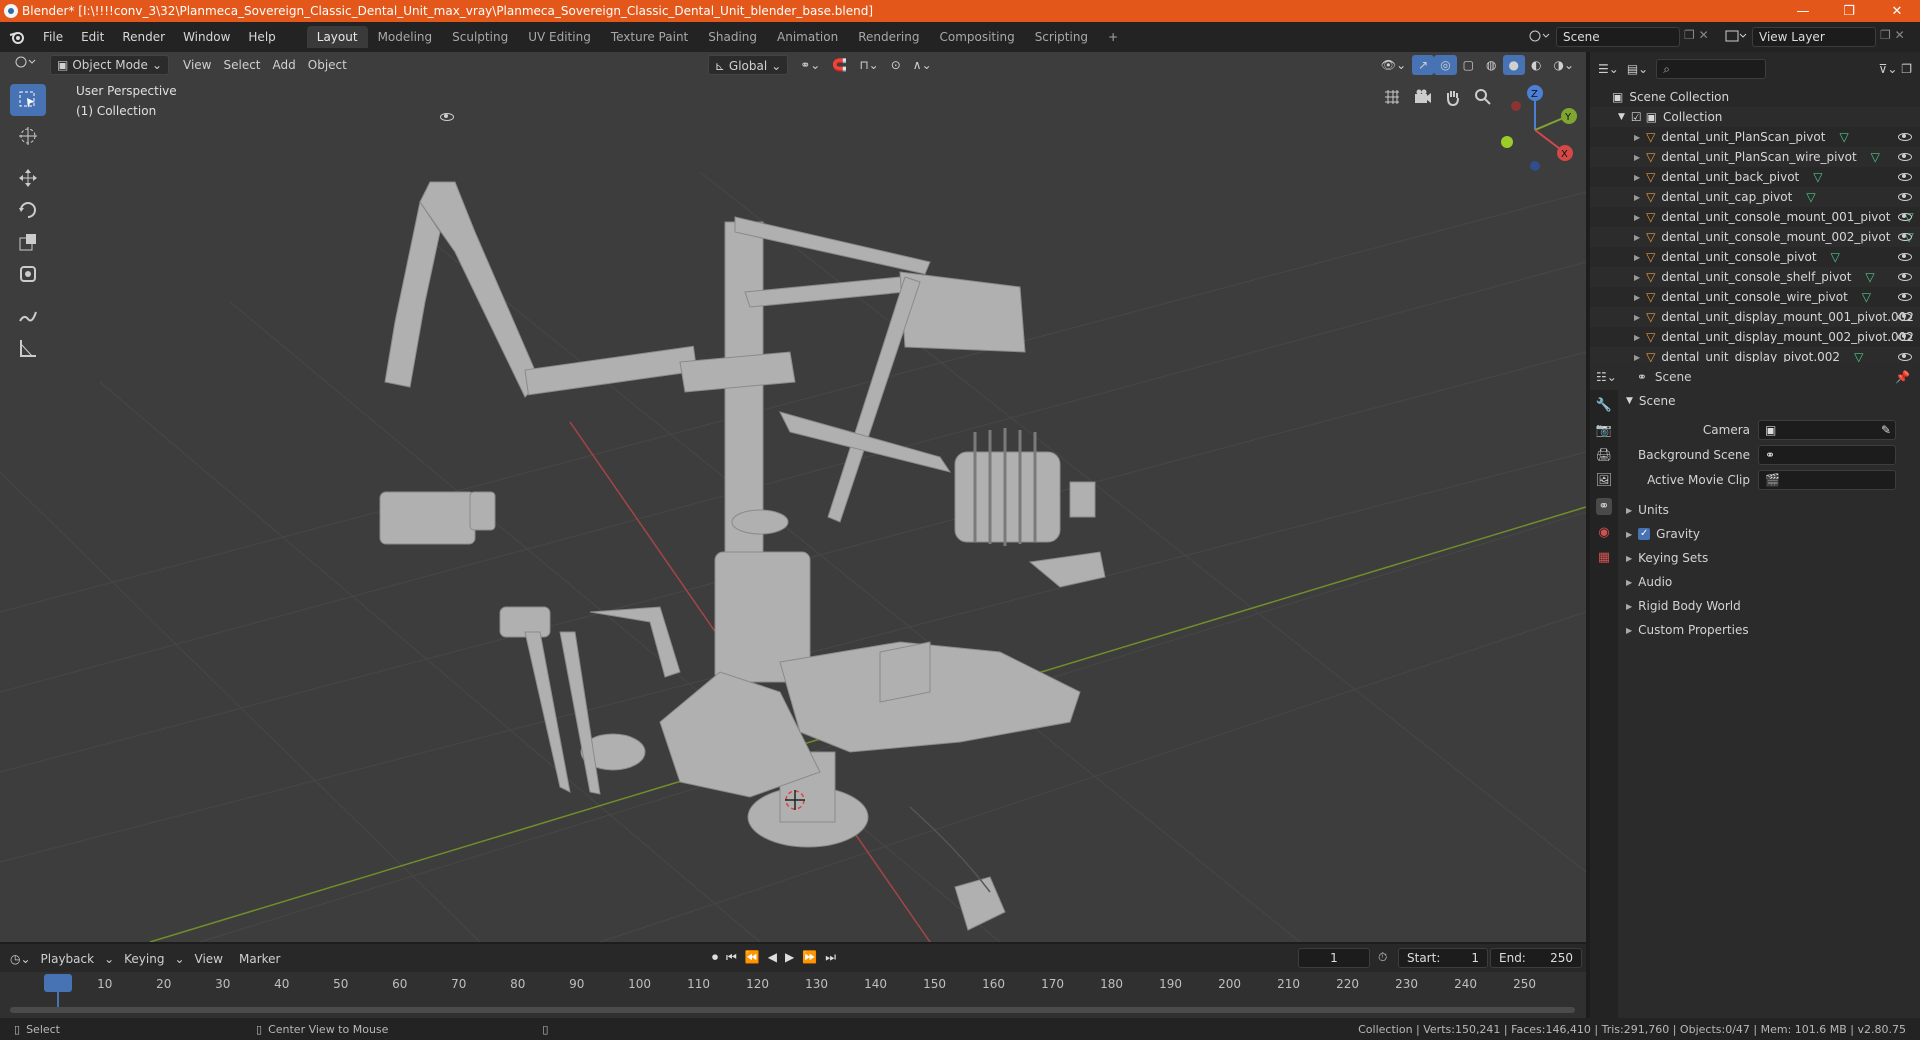 The height and width of the screenshot is (1040, 1920). What do you see at coordinates (1755, 97) in the screenshot?
I see `outliner-scene-collection: ▣ Scene Collection` at bounding box center [1755, 97].